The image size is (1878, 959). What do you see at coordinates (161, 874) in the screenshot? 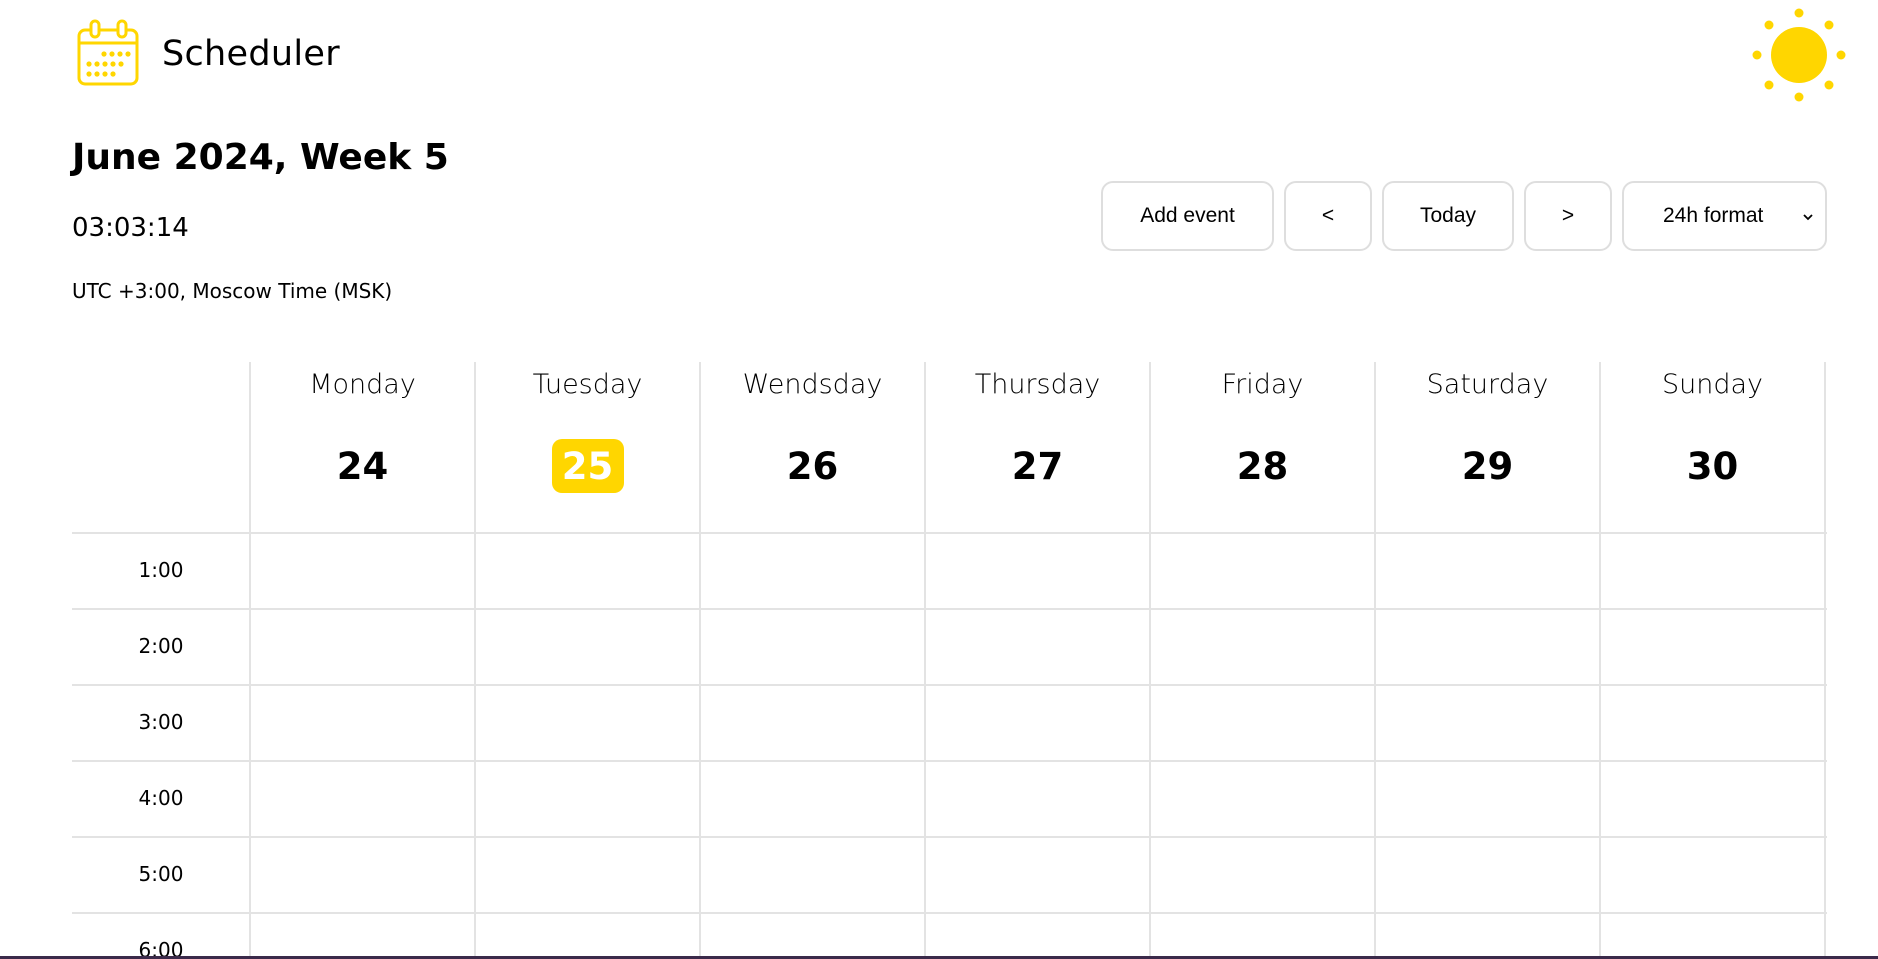
I see `hour-label: 5:00` at bounding box center [161, 874].